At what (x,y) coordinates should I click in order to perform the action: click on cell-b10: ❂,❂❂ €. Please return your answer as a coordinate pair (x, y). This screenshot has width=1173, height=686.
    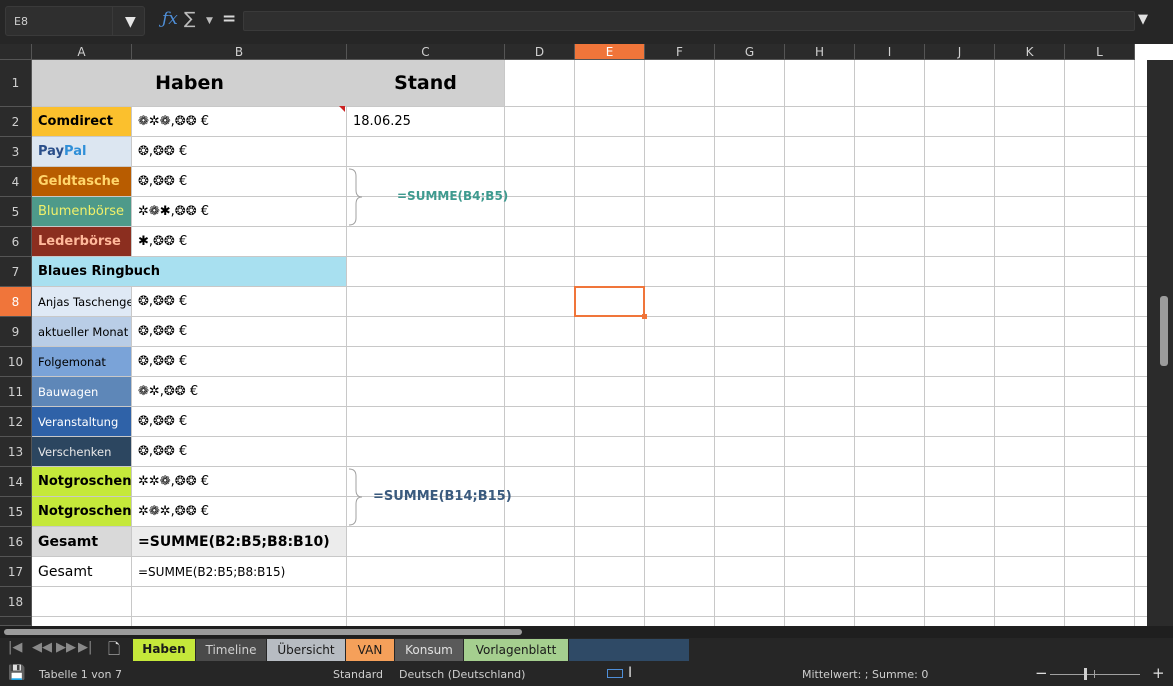
    Looking at the image, I should click on (239, 362).